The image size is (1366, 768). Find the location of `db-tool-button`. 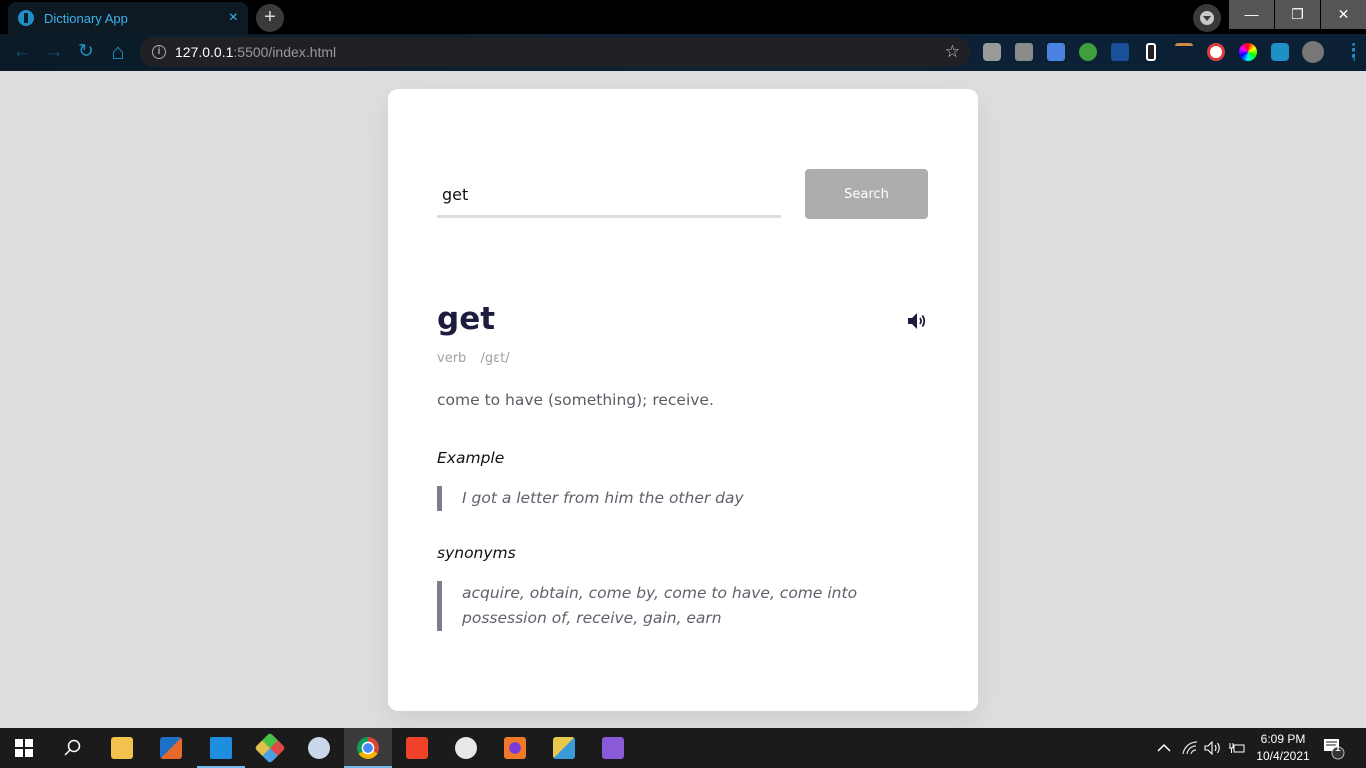

db-tool-button is located at coordinates (564, 748).